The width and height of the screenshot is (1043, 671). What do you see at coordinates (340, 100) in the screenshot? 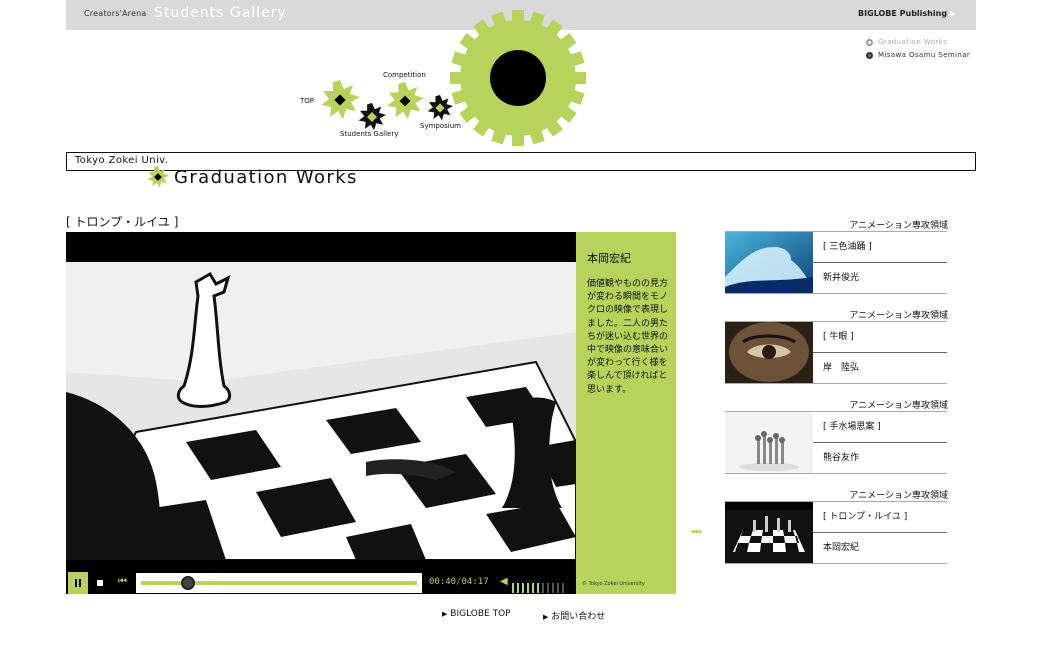
I see `nav-top-gear-icon` at bounding box center [340, 100].